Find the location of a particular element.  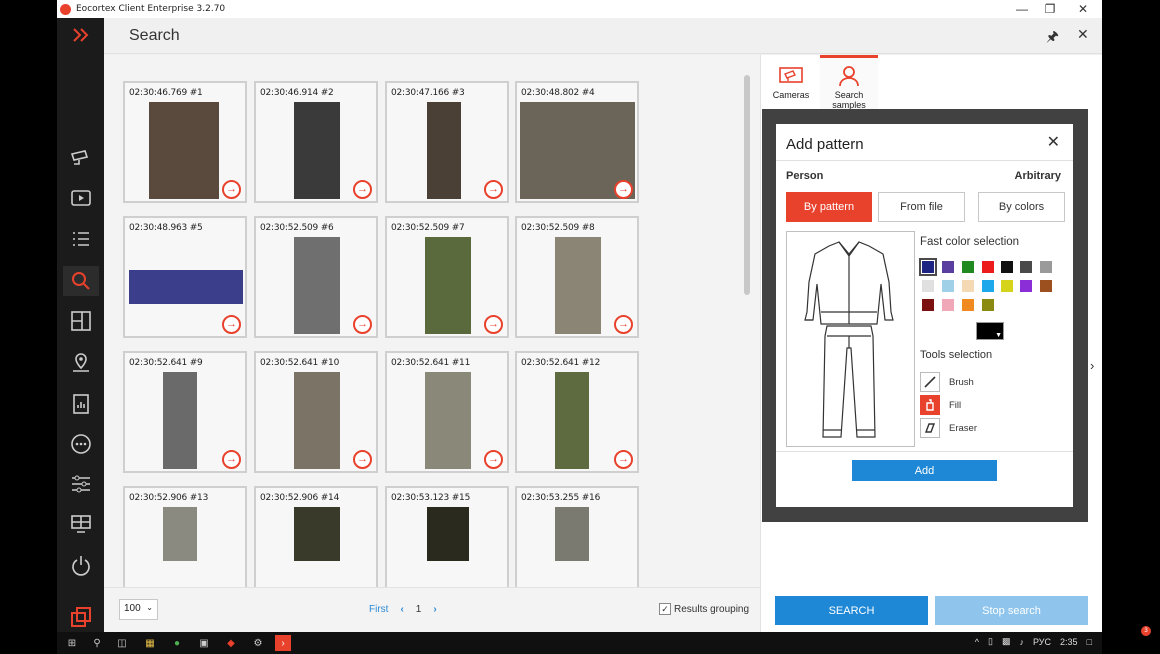

per-page-select: 100 ⌄ is located at coordinates (138, 609).